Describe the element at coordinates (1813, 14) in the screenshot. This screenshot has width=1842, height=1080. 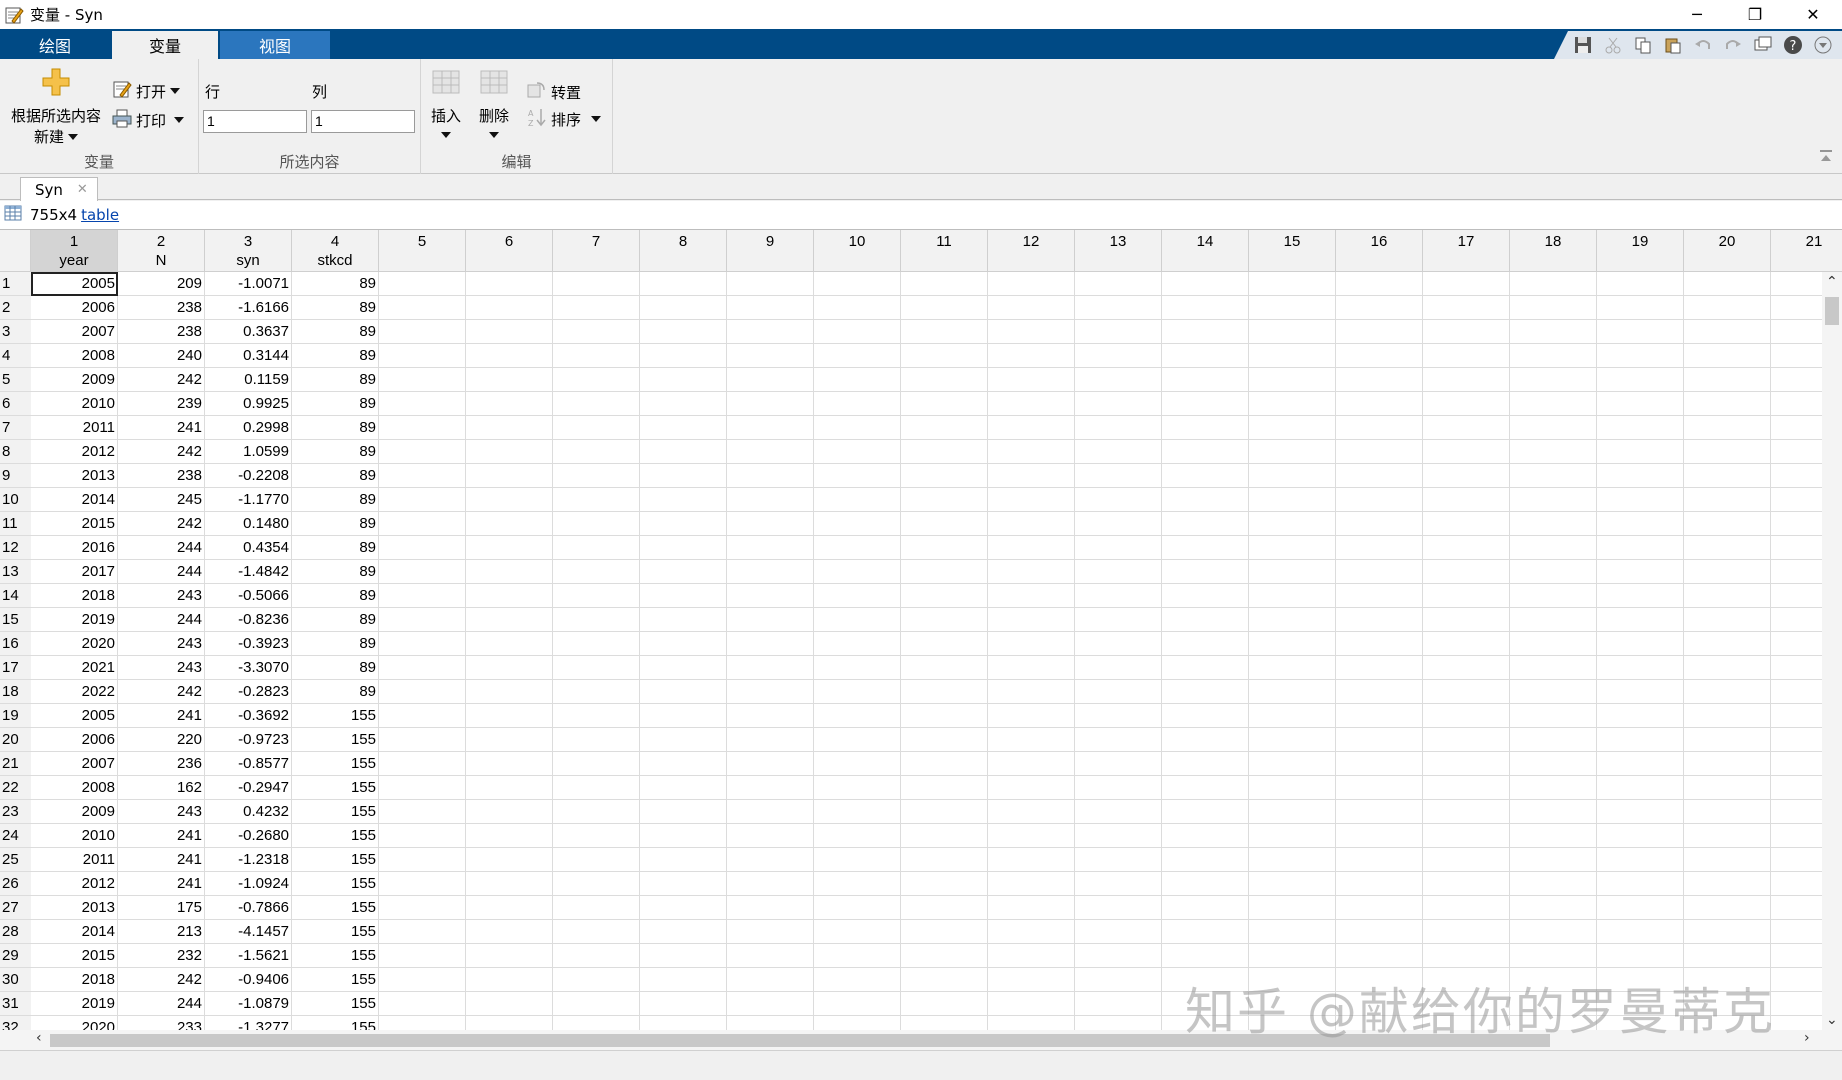
I see `close-button: ✕` at that location.